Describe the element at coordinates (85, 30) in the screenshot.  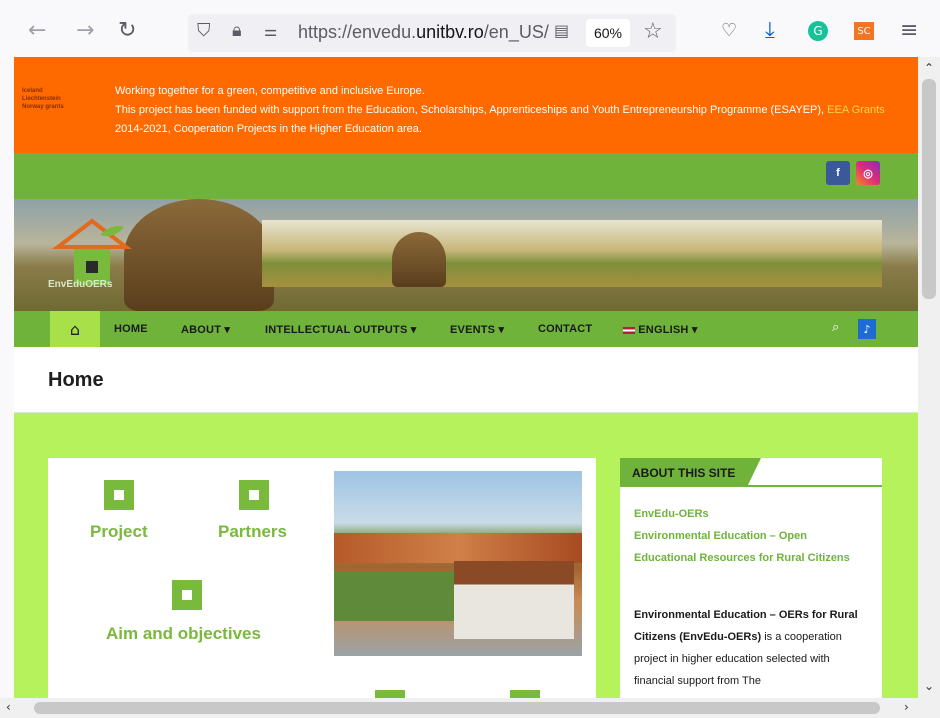
I see `forward-icon: →` at that location.